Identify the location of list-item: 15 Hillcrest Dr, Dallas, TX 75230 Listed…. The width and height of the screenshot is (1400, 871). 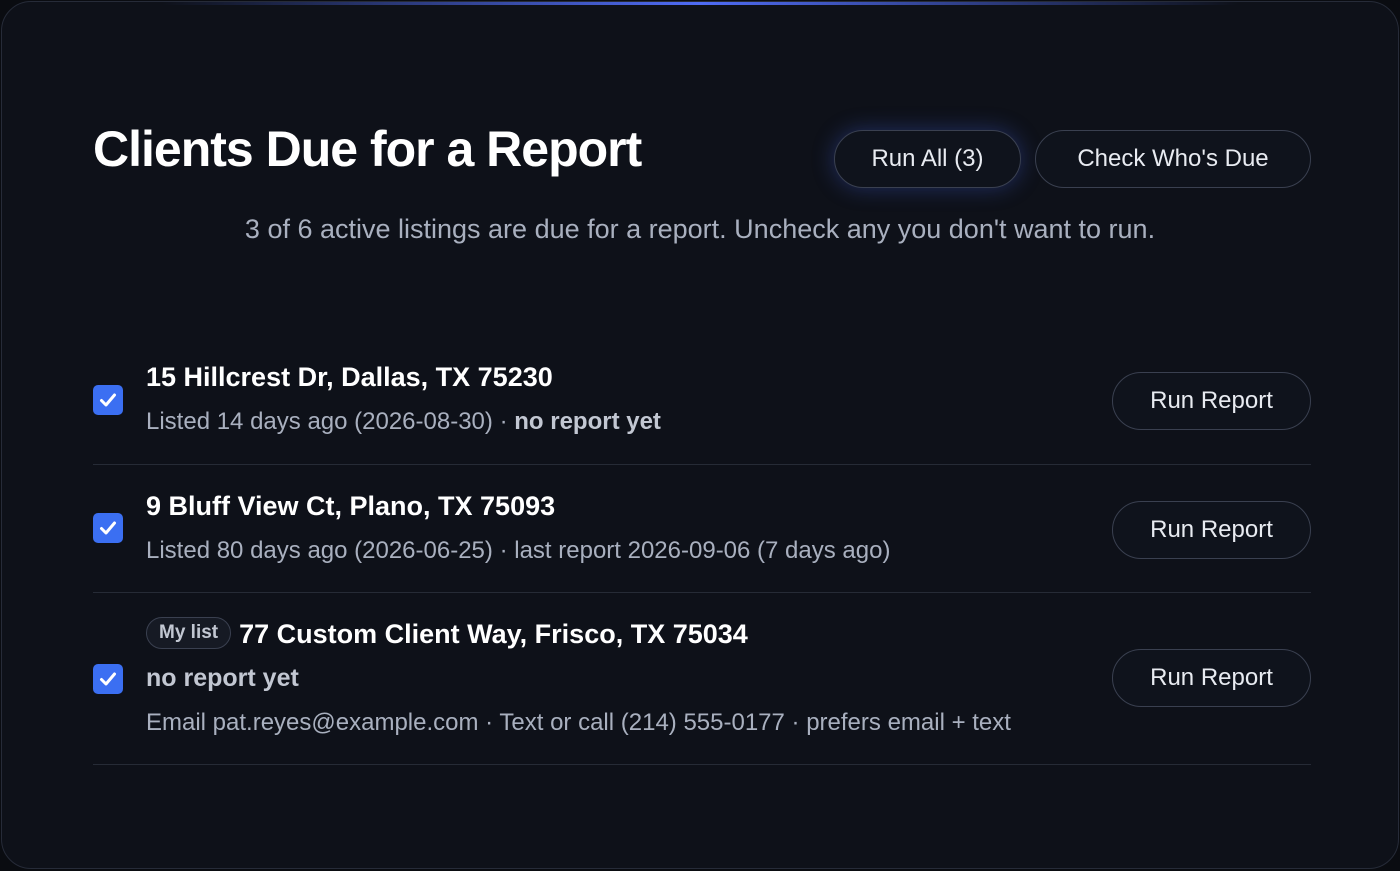
(702, 402).